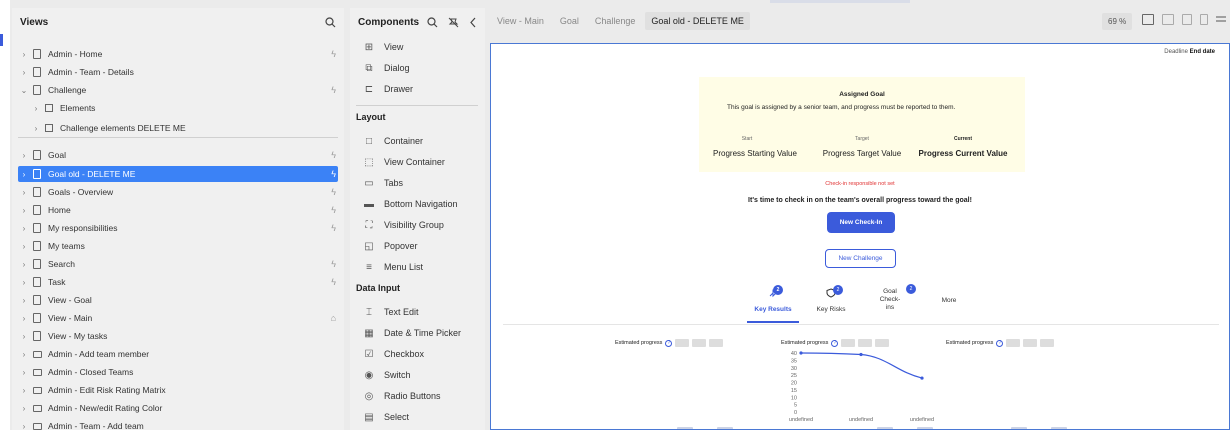  Describe the element at coordinates (24, 90) in the screenshot. I see `chevron-down-icon: ⌄` at that location.